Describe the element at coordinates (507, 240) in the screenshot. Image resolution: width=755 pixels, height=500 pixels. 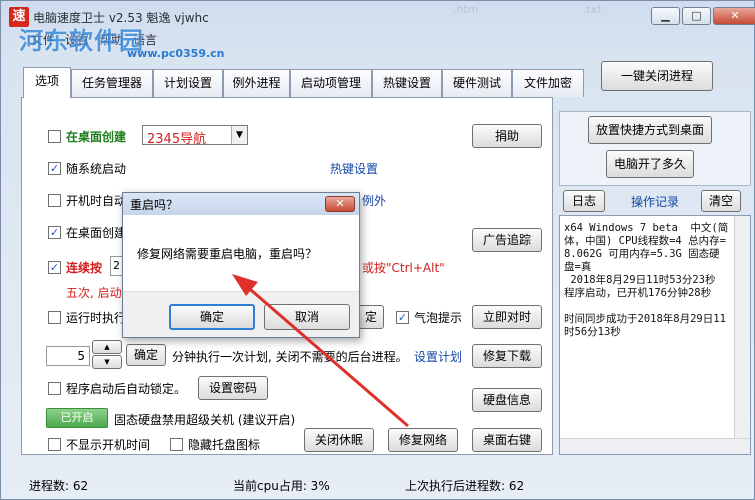
I see `ad-trace-button: 广告追踪` at that location.